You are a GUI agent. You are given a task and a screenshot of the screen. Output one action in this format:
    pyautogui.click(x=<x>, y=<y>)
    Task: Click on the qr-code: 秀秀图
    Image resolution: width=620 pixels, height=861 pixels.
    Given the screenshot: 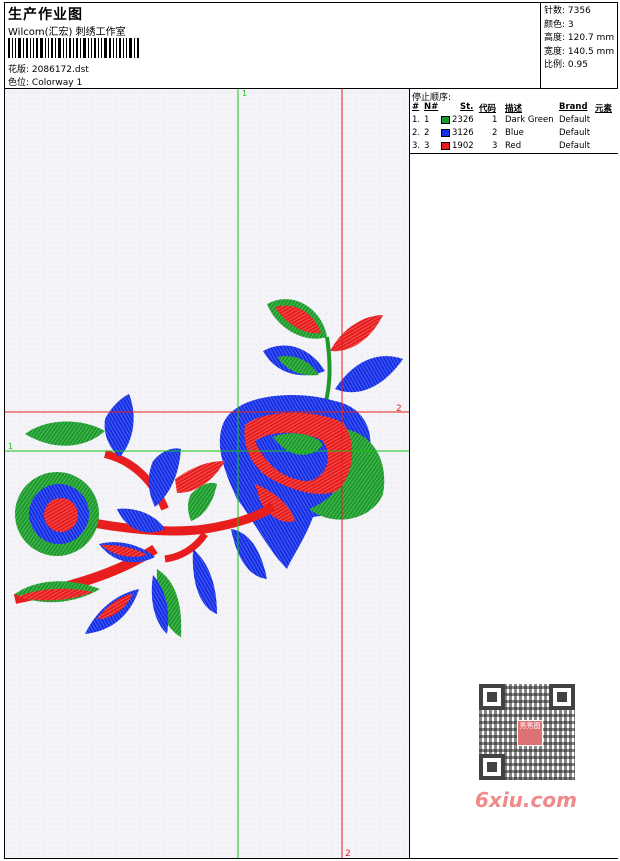 What is the action you would take?
    pyautogui.click(x=527, y=732)
    